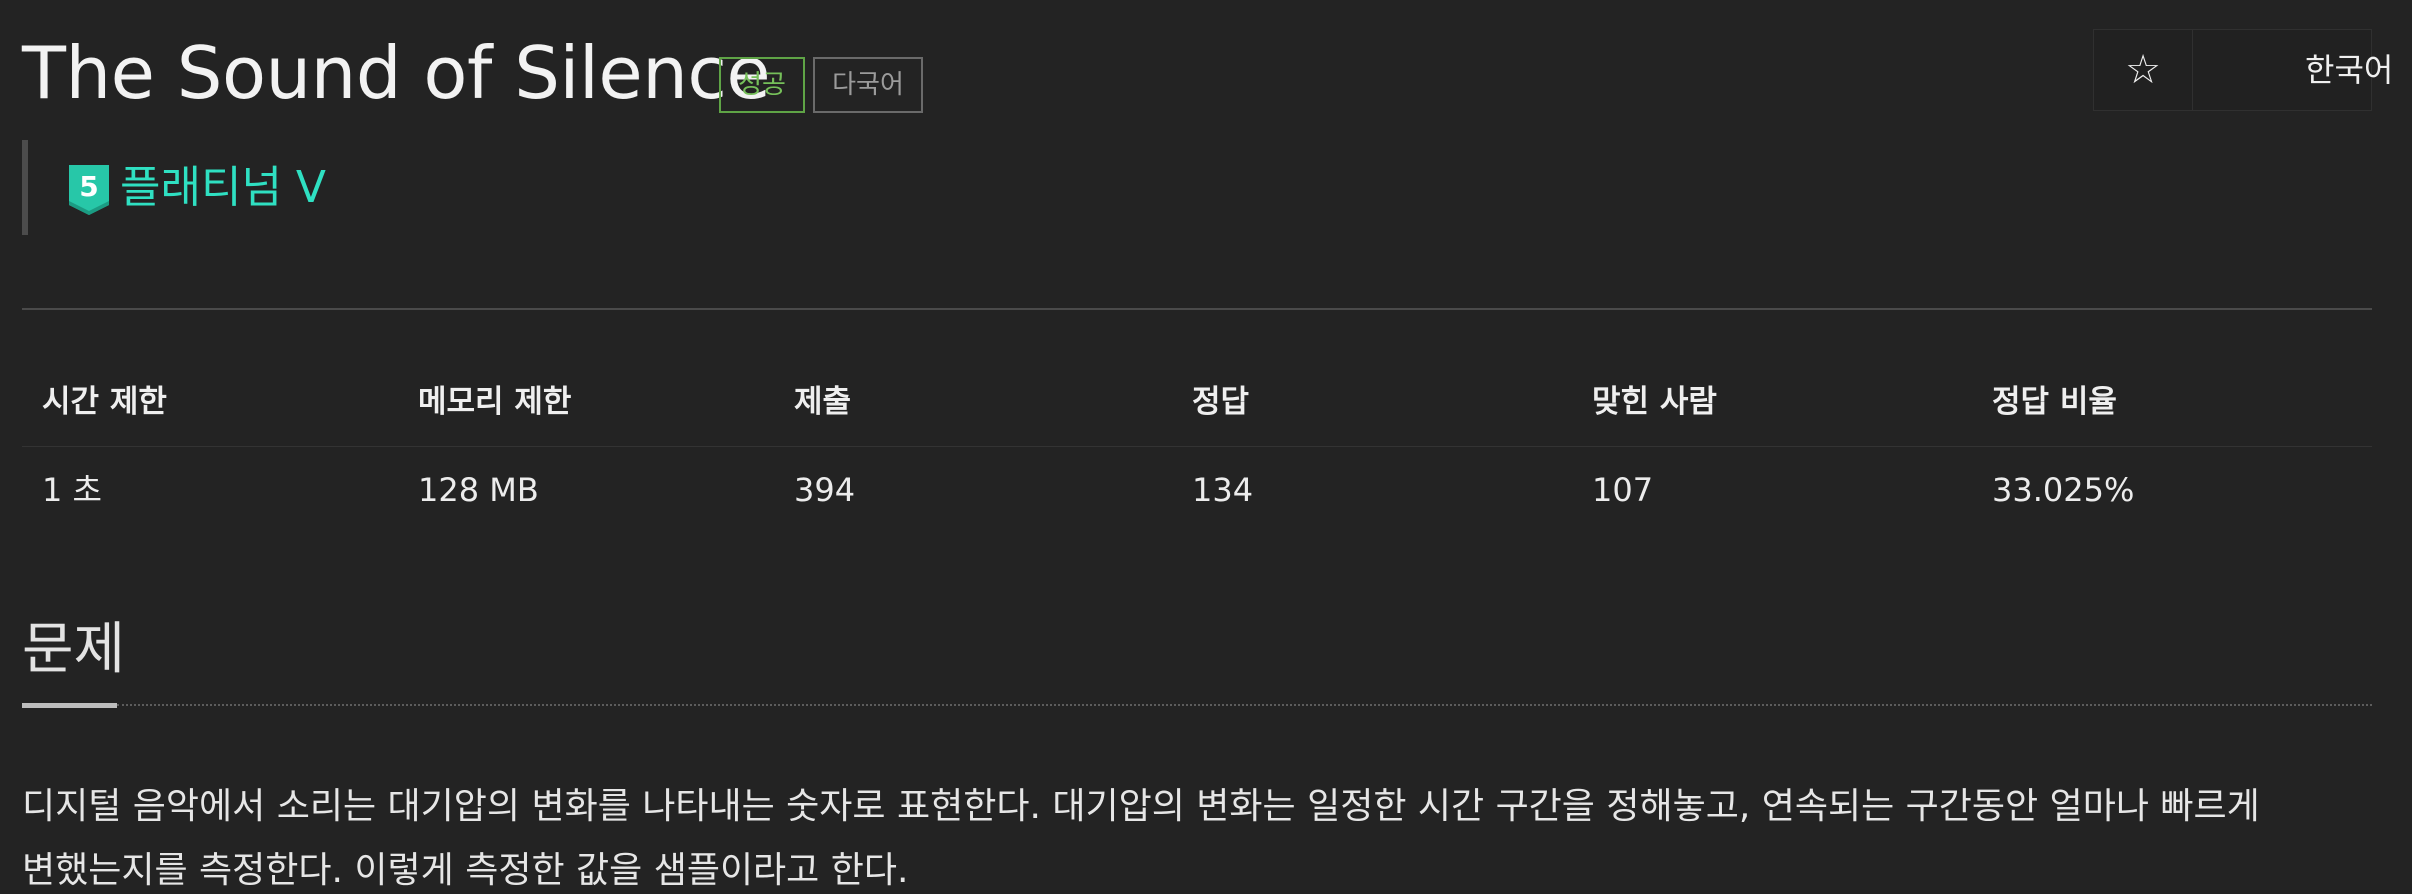 Image resolution: width=2412 pixels, height=894 pixels. Describe the element at coordinates (2054, 402) in the screenshot. I see `stats-header-ratio: 정답 비율` at that location.